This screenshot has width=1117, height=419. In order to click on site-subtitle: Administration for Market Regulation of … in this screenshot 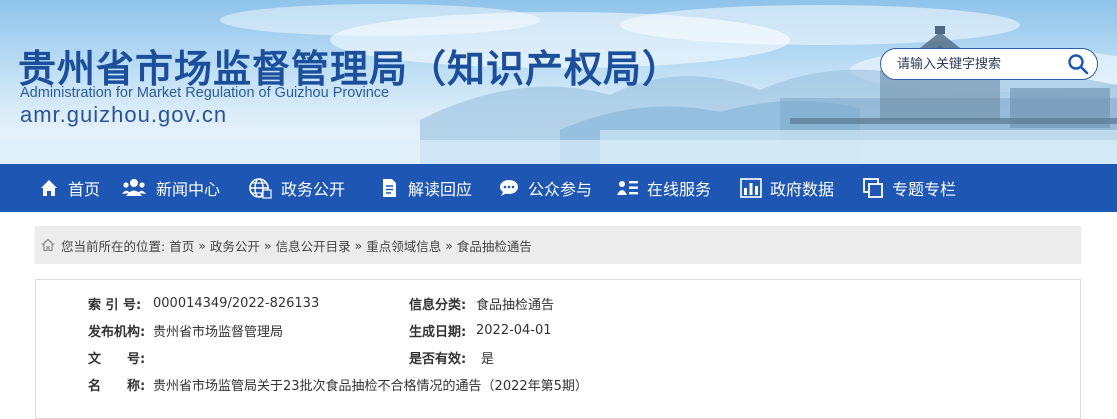, I will do `click(205, 93)`.